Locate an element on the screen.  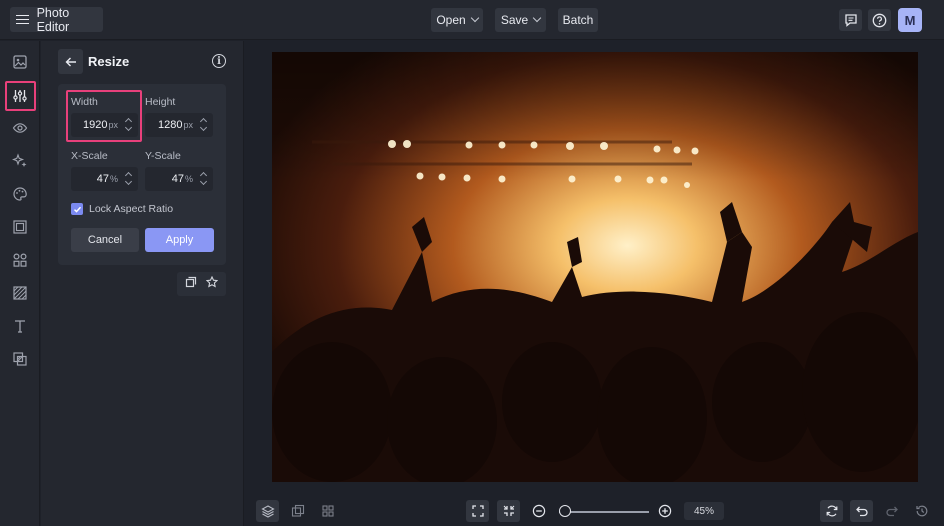
xscale-stepper is located at coordinates (129, 179).